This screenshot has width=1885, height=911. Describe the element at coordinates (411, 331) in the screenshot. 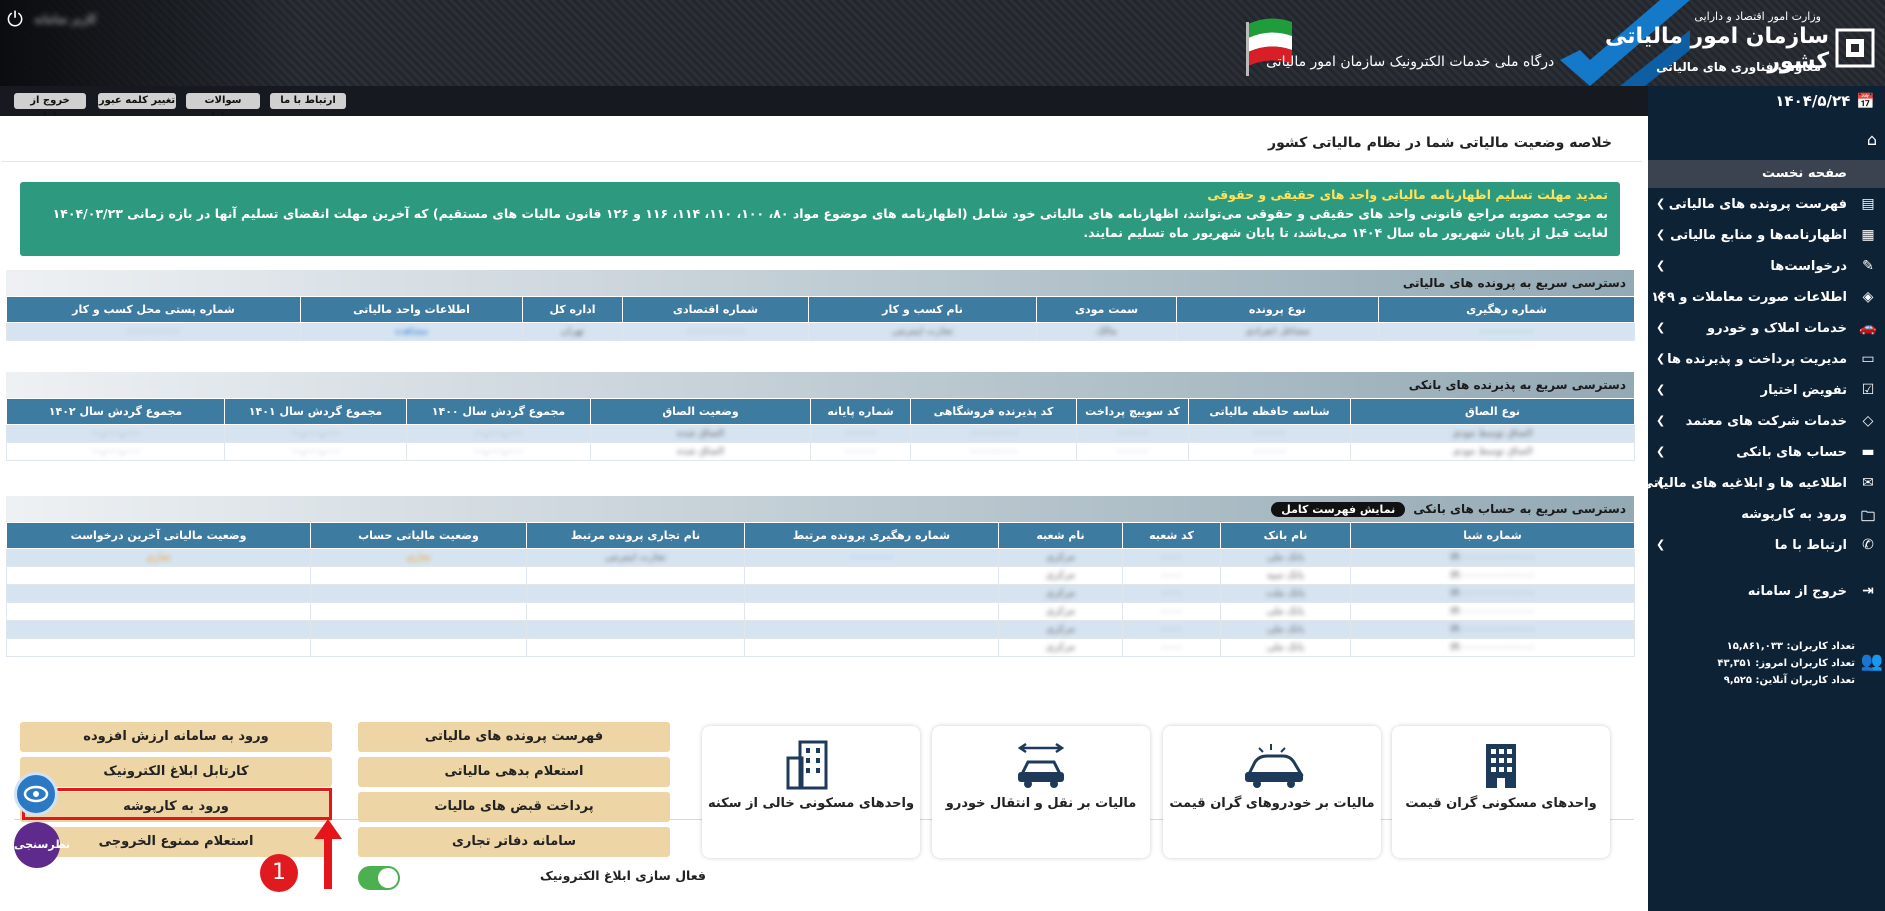

I see `table-cell: مشاهده` at that location.